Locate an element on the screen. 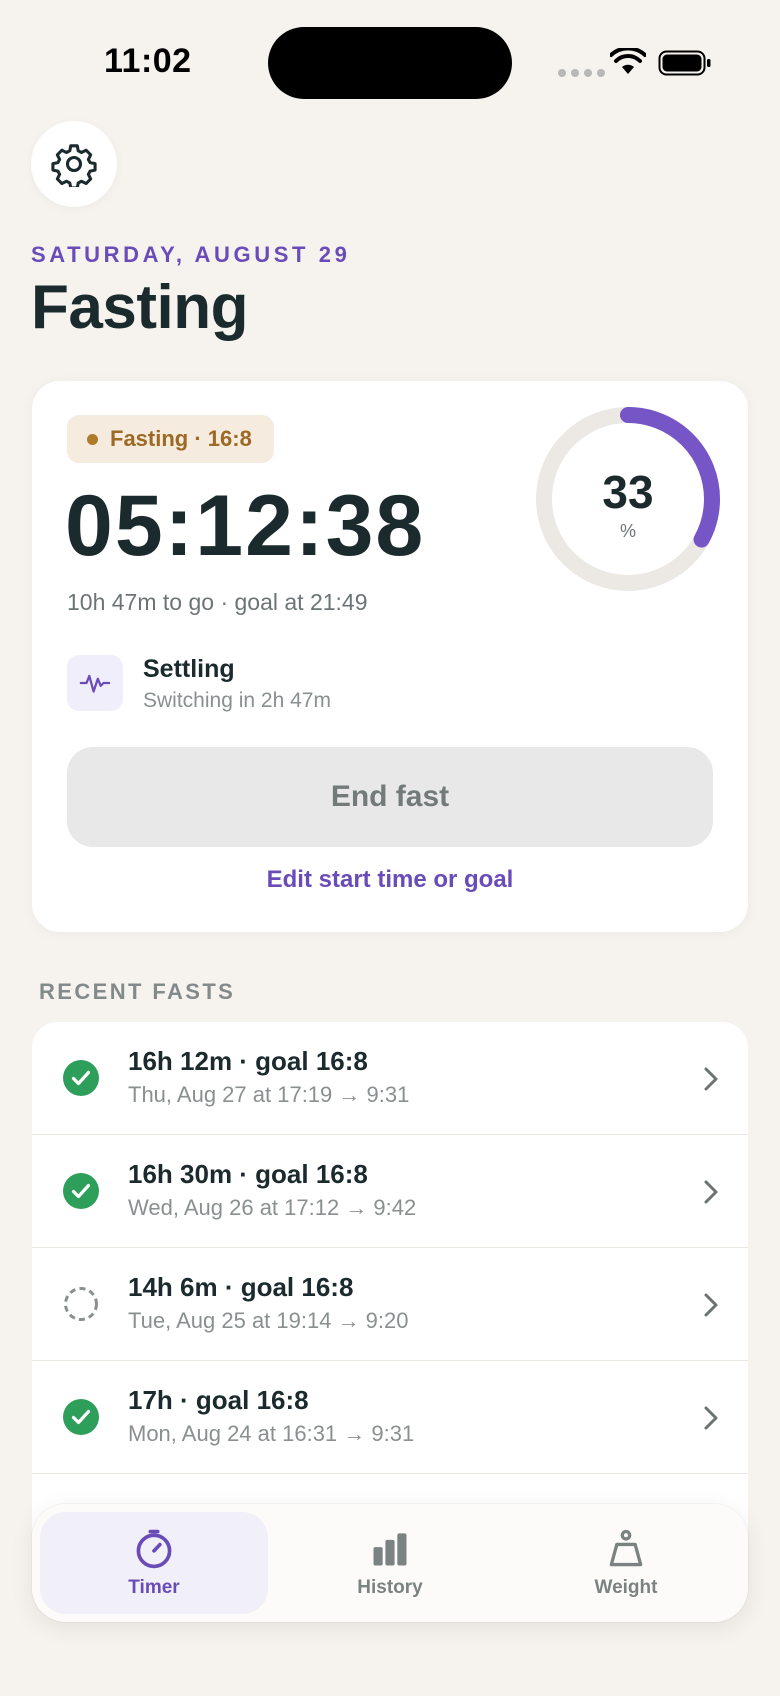  scale-icon is located at coordinates (626, 1548).